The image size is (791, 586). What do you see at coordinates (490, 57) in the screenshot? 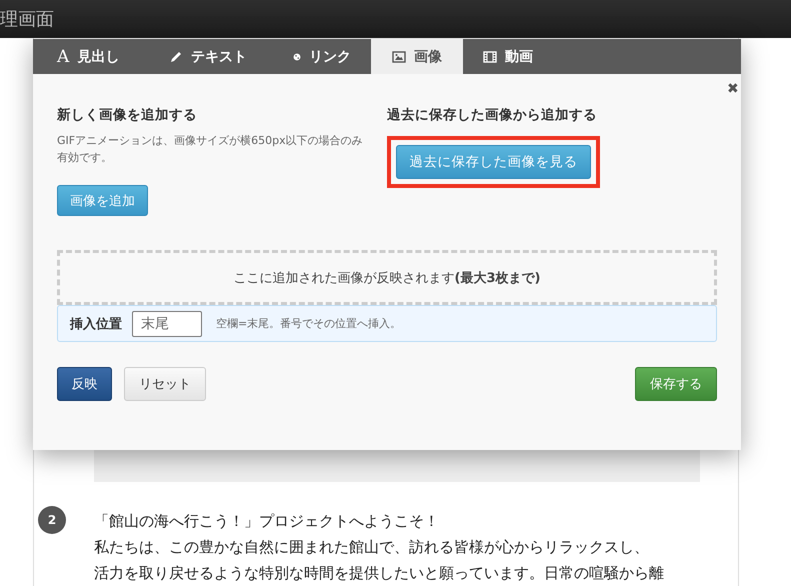
I see `film-icon` at bounding box center [490, 57].